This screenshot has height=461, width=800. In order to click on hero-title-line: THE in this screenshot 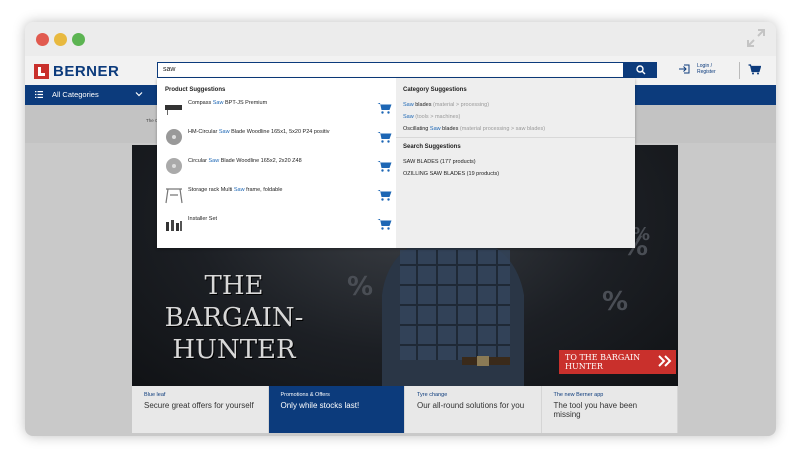, I will do `click(234, 286)`.